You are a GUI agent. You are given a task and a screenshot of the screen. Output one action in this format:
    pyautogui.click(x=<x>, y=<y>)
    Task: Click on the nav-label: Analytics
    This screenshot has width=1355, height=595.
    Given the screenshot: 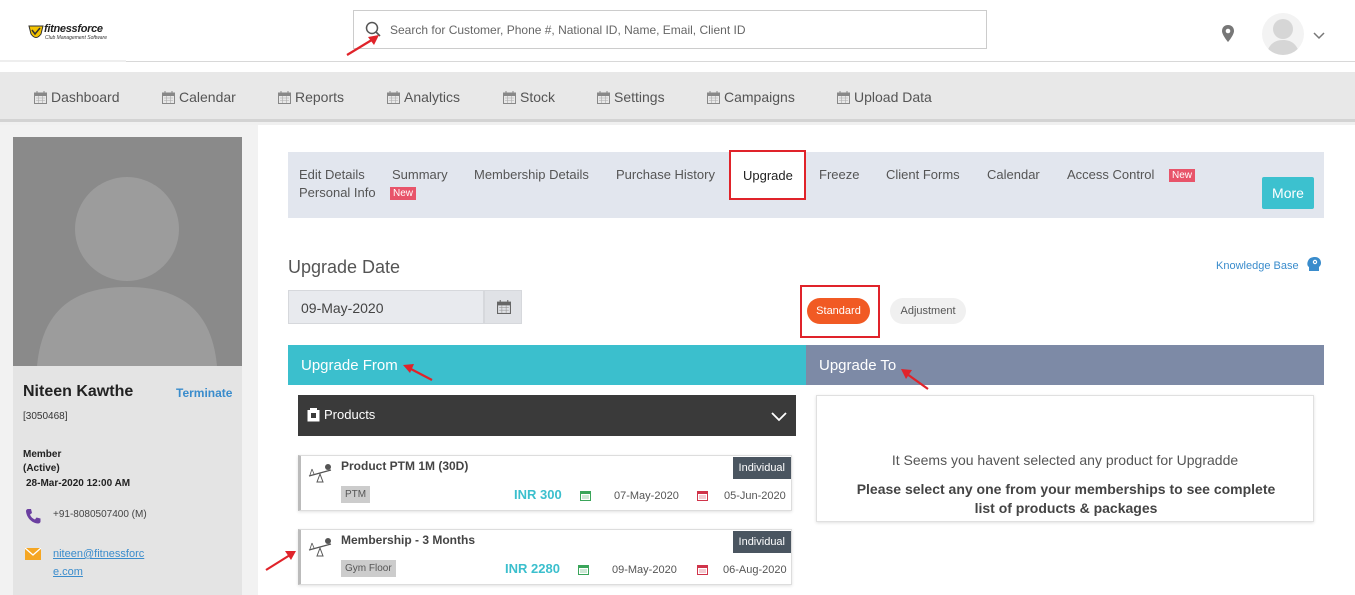 What is the action you would take?
    pyautogui.click(x=432, y=97)
    